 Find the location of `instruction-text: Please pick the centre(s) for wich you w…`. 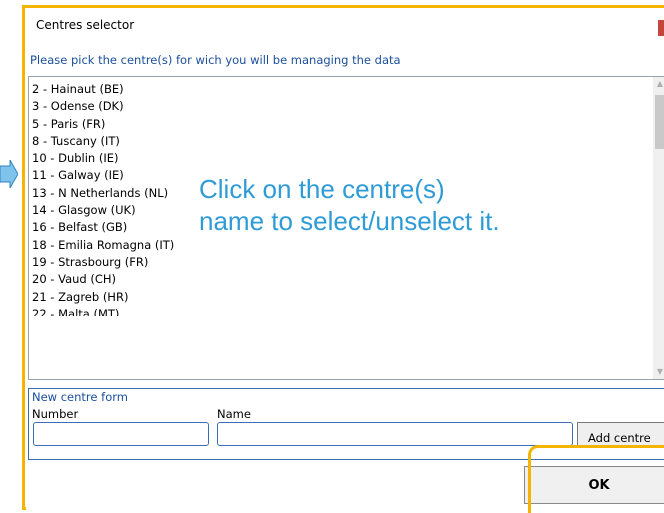

instruction-text: Please pick the centre(s) for wich you w… is located at coordinates (215, 60).